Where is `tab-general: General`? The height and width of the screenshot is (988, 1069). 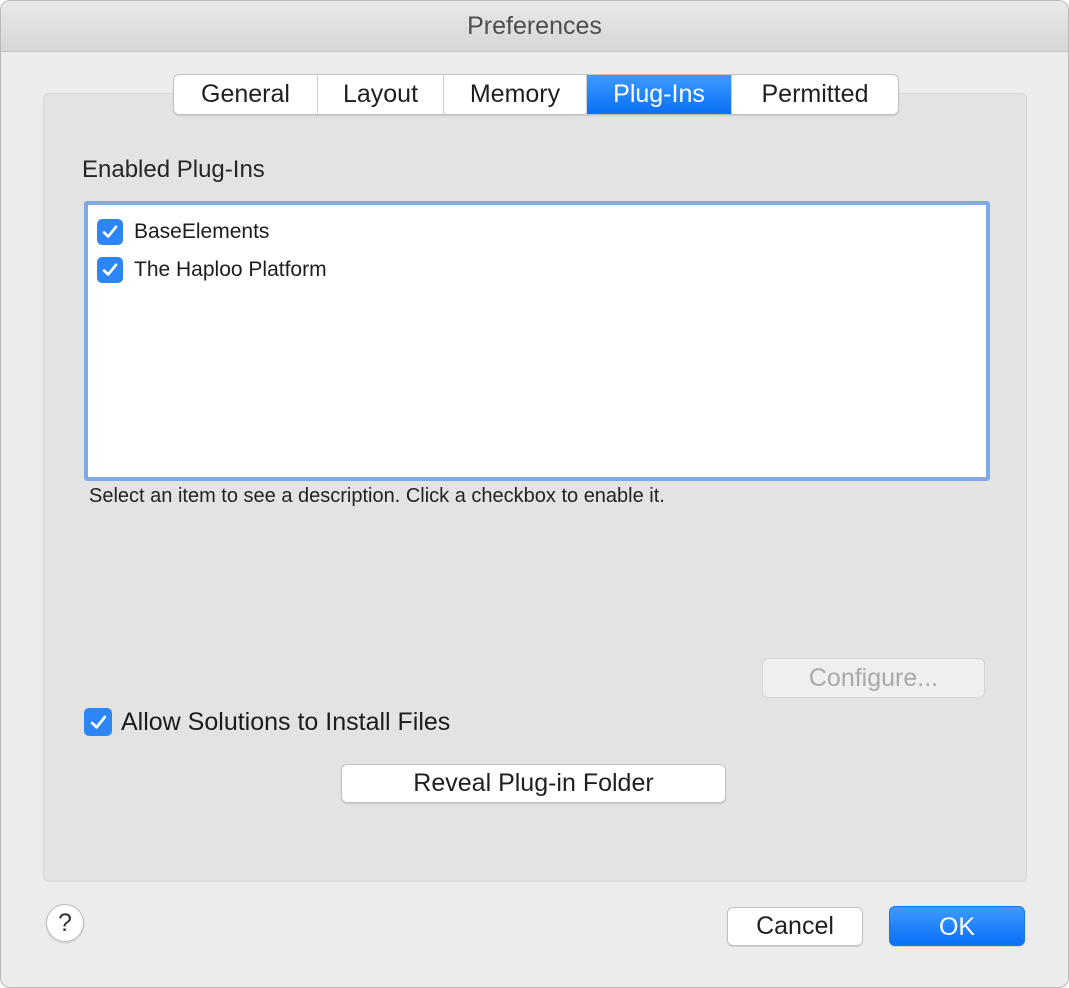 tab-general: General is located at coordinates (246, 94).